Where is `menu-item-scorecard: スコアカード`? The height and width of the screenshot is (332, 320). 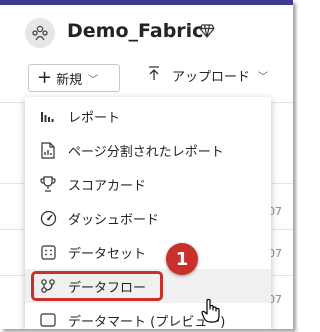 menu-item-scorecard: スコアカード is located at coordinates (148, 184).